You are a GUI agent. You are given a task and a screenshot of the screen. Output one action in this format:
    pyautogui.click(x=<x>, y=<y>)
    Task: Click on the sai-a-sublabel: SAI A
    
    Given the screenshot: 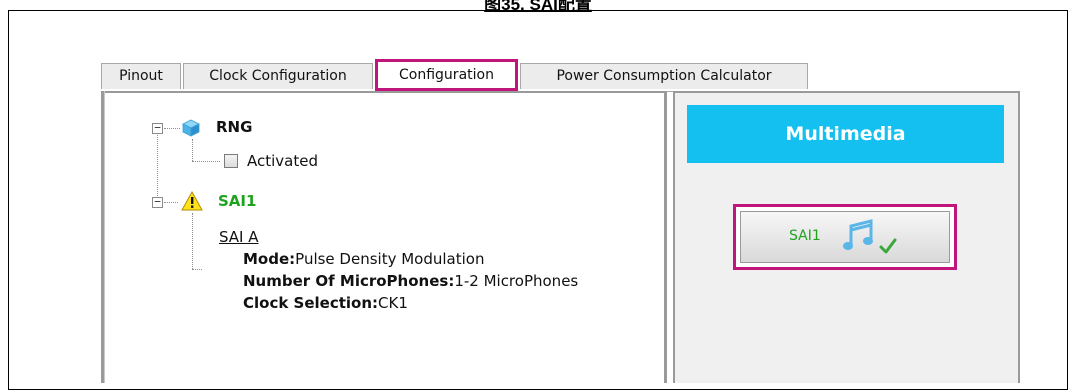 What is the action you would take?
    pyautogui.click(x=239, y=237)
    